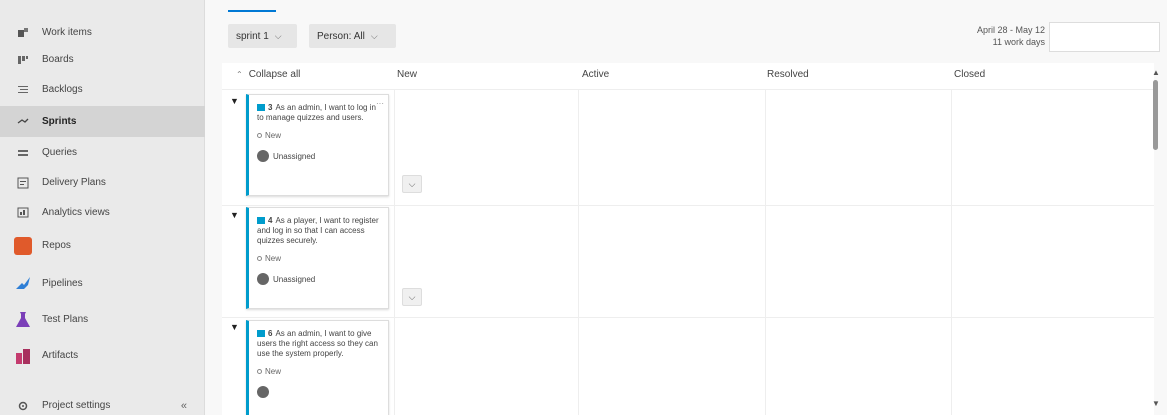  What do you see at coordinates (102, 355) in the screenshot?
I see `sidebar-item-artifacts: Artifacts` at bounding box center [102, 355].